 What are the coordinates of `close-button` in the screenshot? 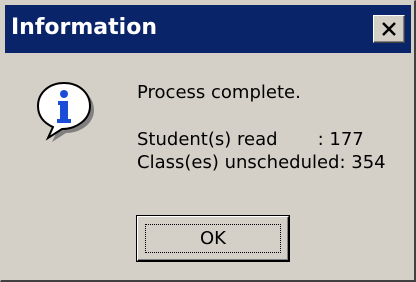 It's located at (389, 29).